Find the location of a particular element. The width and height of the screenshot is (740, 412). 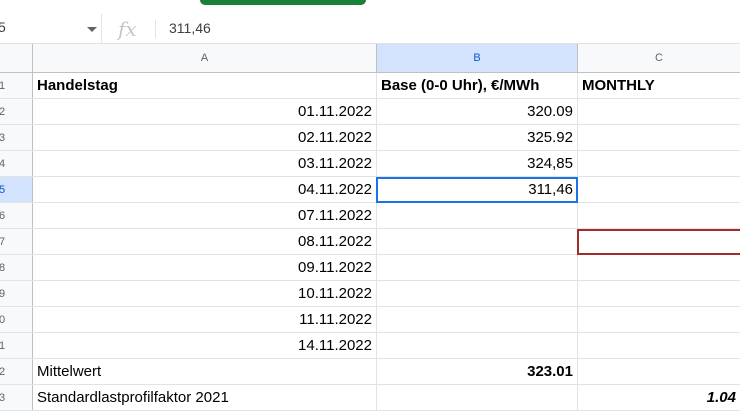

table-row: 7 08.11.2022 is located at coordinates (370, 242).